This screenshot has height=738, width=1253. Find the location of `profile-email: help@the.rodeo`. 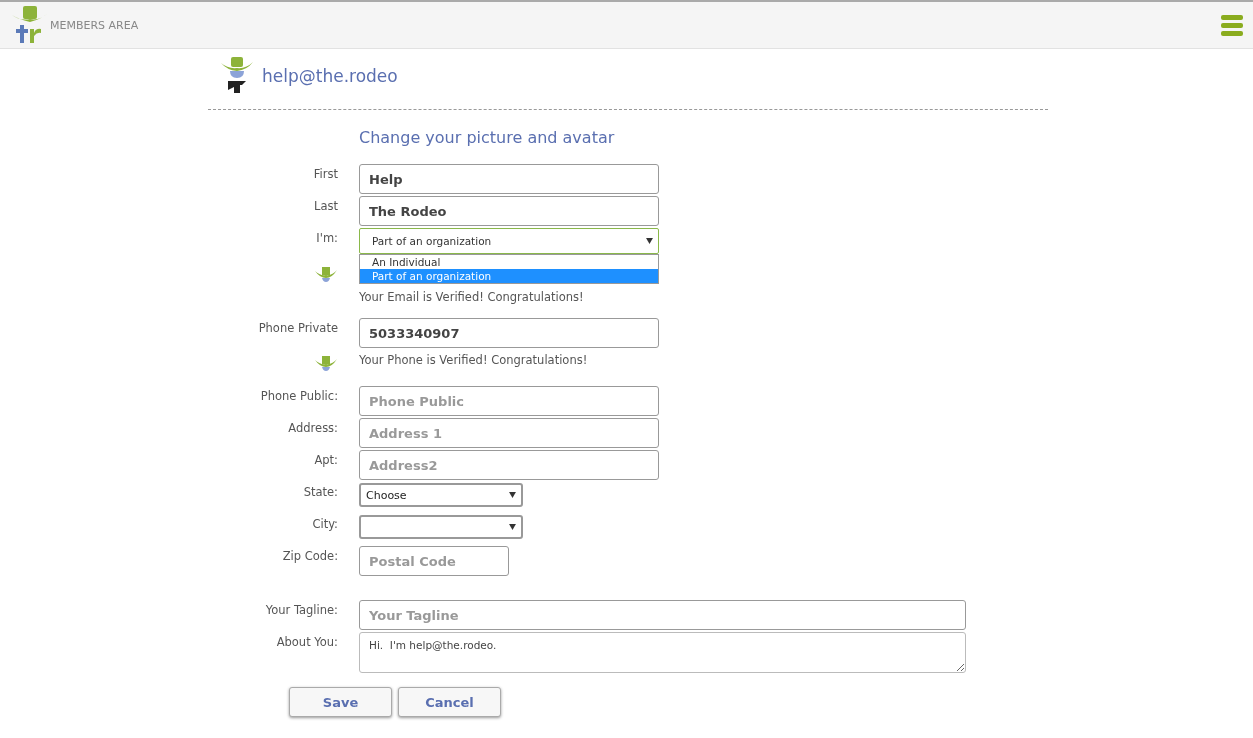

profile-email: help@the.rodeo is located at coordinates (330, 76).